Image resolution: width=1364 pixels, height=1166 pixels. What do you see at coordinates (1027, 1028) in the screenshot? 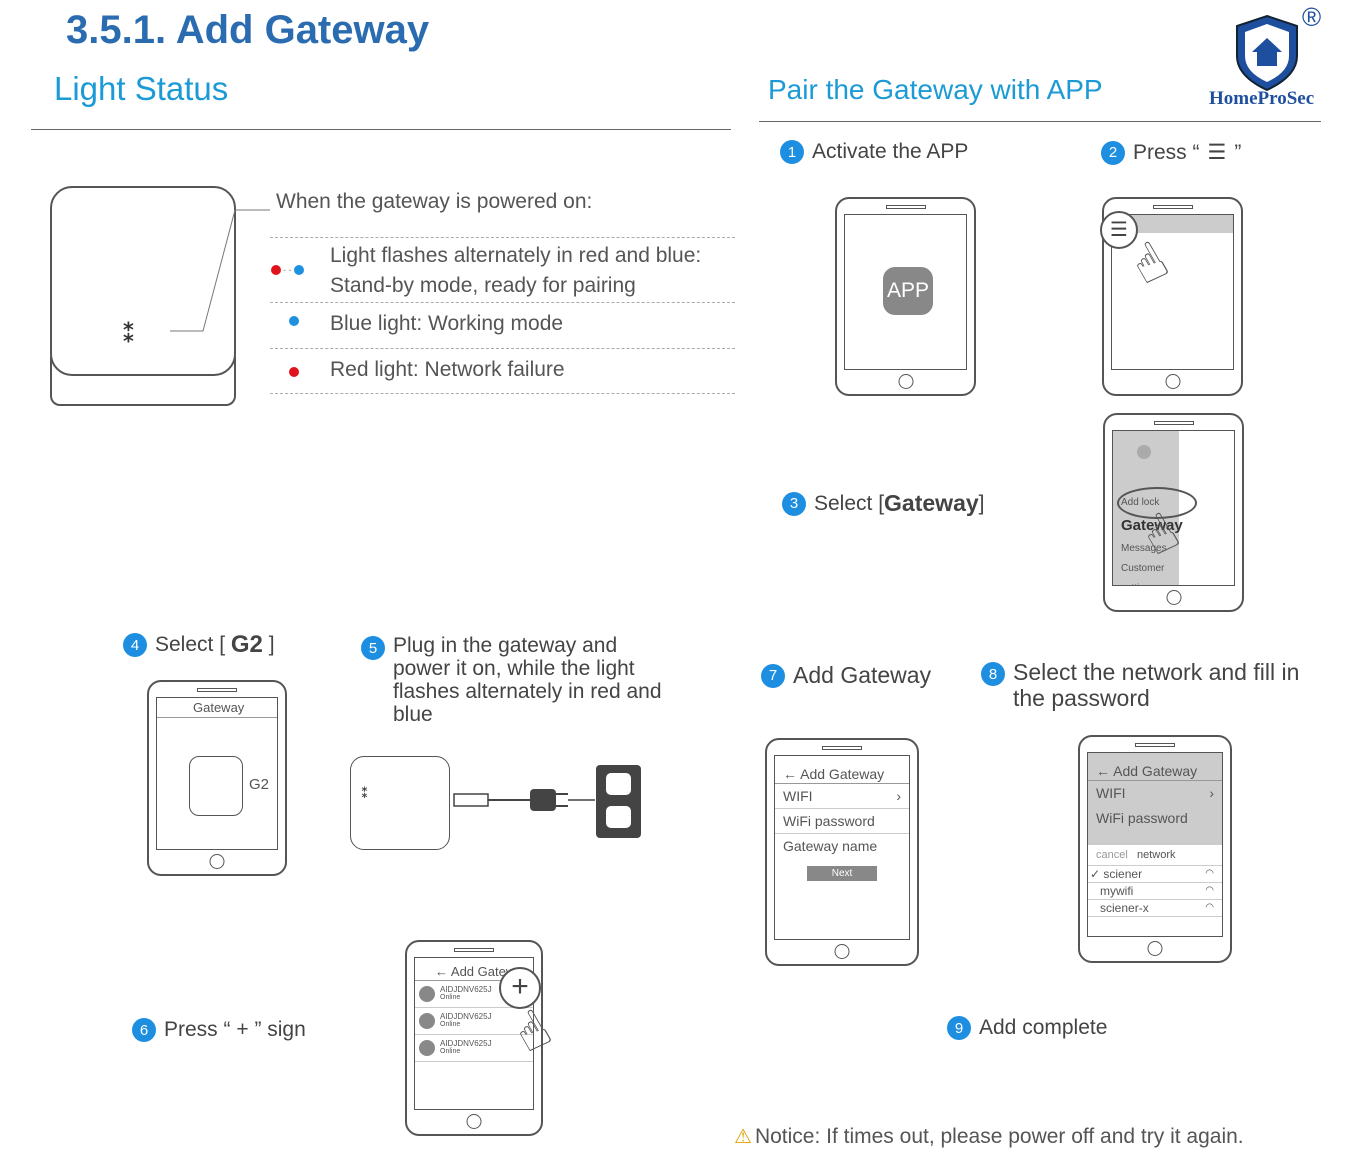
I see `step-9: 9 Add complete` at bounding box center [1027, 1028].